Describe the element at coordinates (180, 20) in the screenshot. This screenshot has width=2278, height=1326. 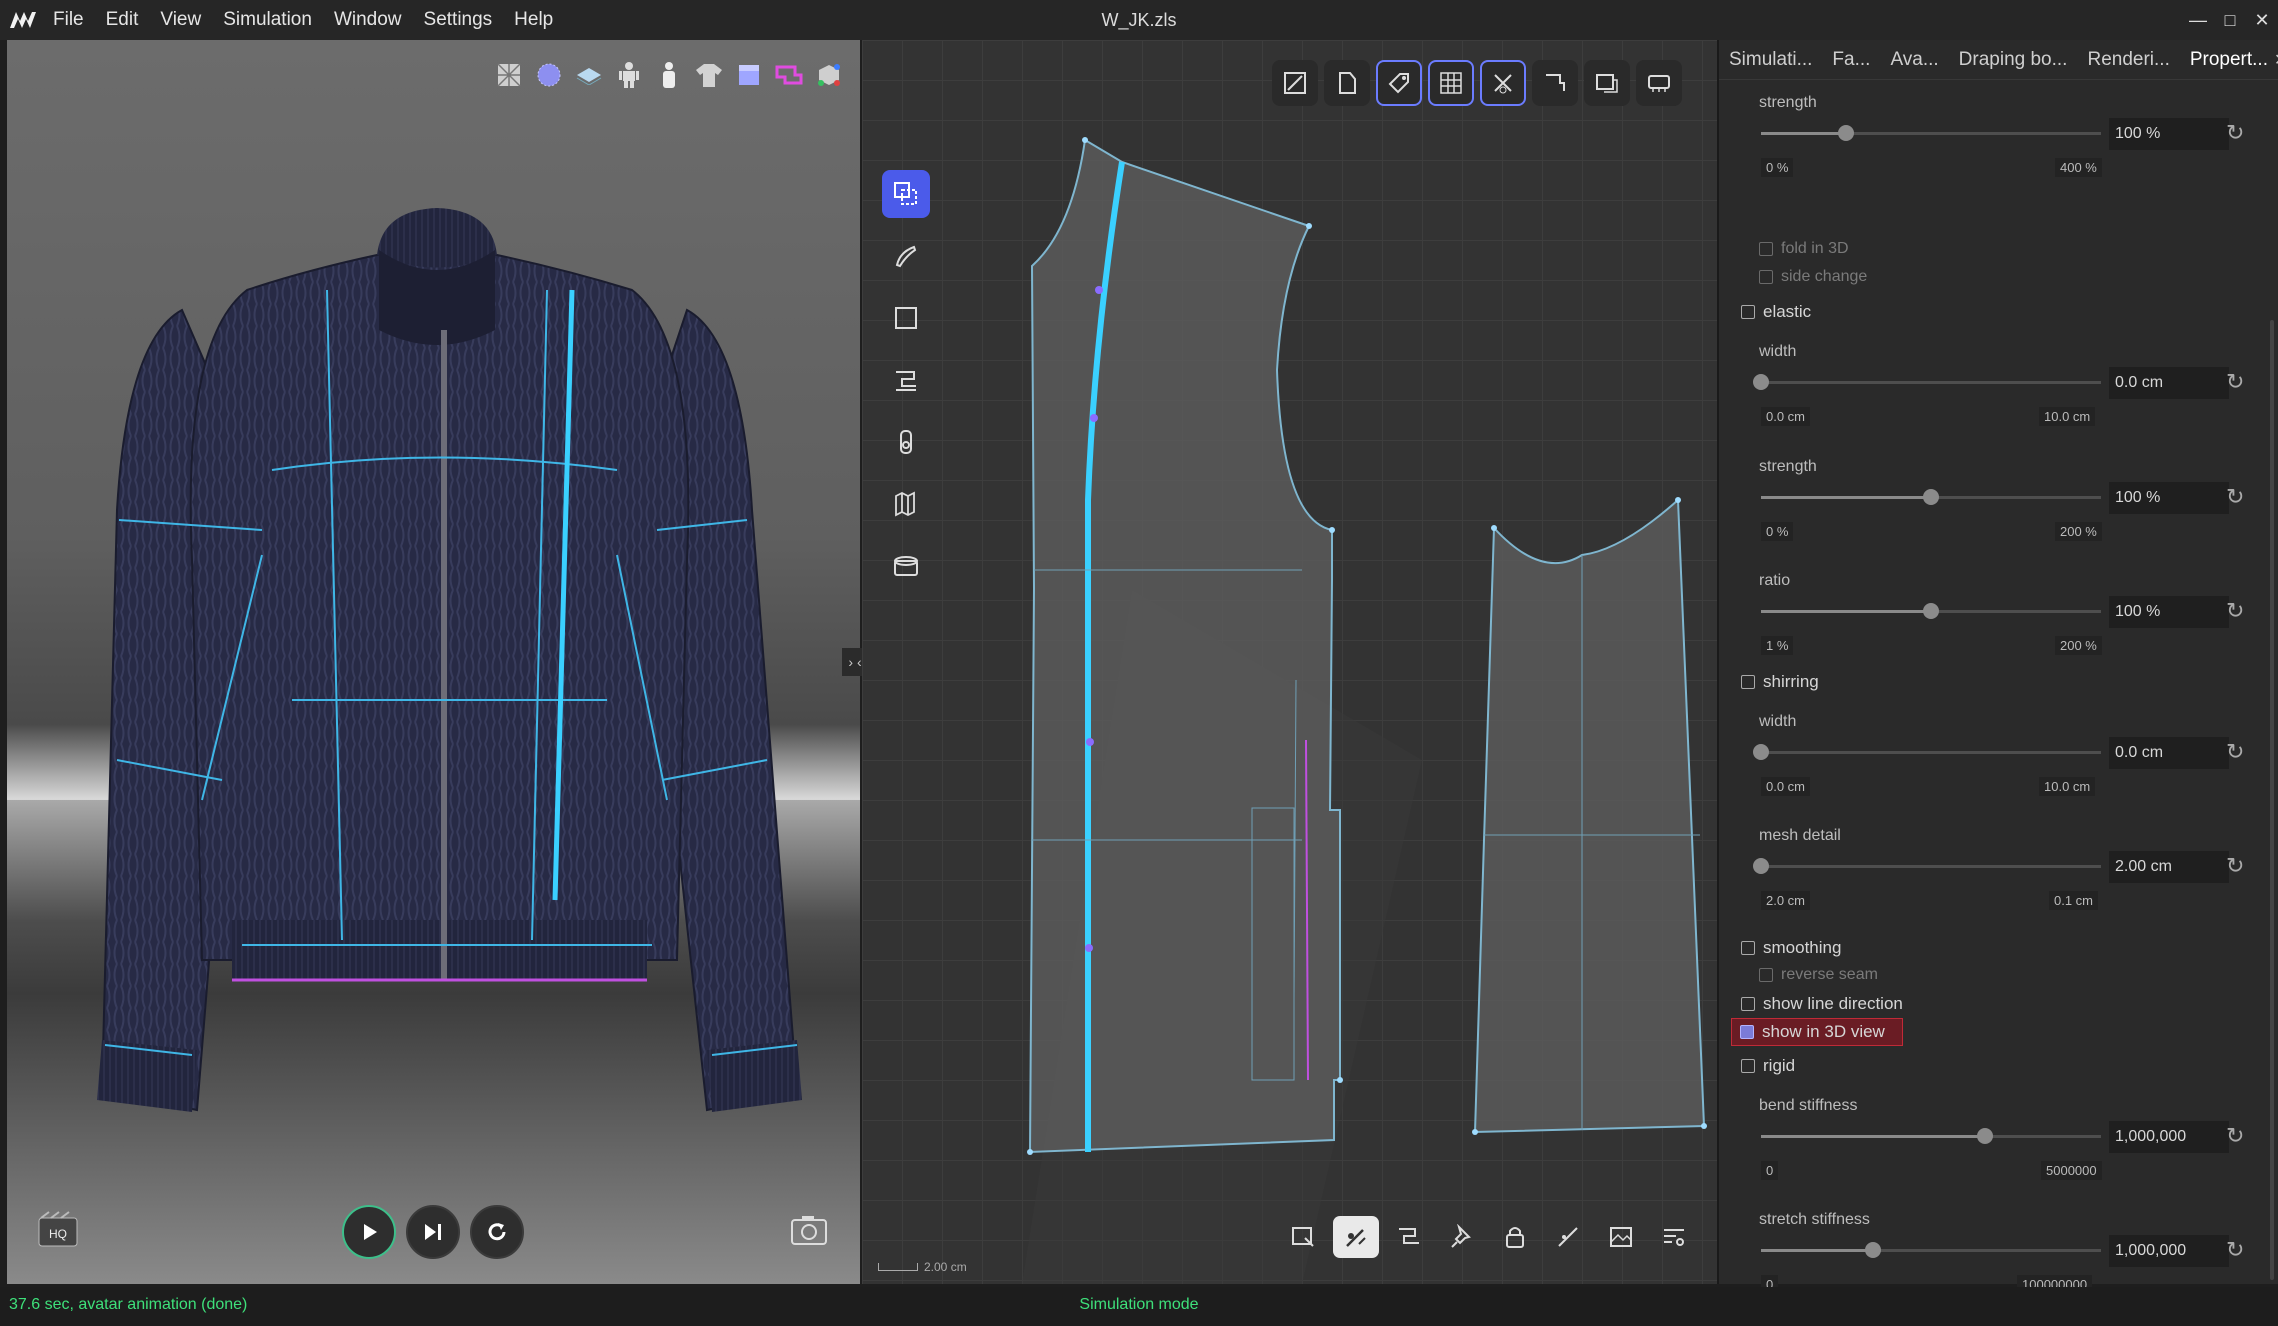
I see `menu-view: View` at that location.